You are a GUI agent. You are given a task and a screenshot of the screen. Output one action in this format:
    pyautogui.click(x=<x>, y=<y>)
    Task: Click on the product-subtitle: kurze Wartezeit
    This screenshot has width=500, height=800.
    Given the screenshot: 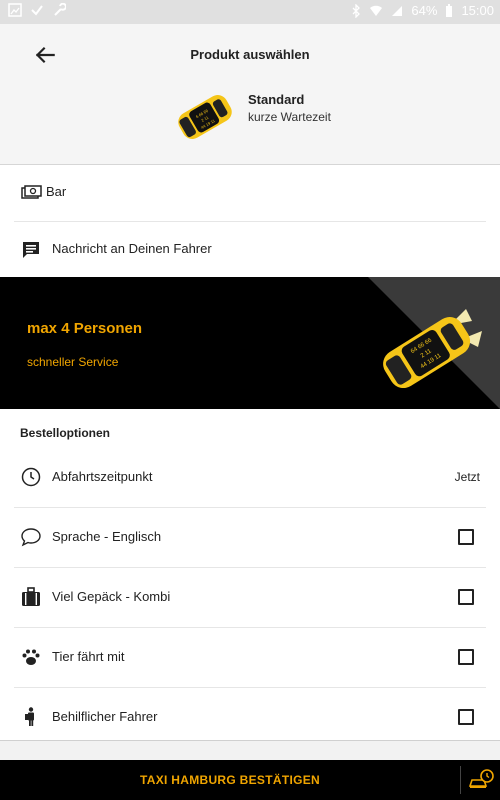 What is the action you would take?
    pyautogui.click(x=289, y=117)
    